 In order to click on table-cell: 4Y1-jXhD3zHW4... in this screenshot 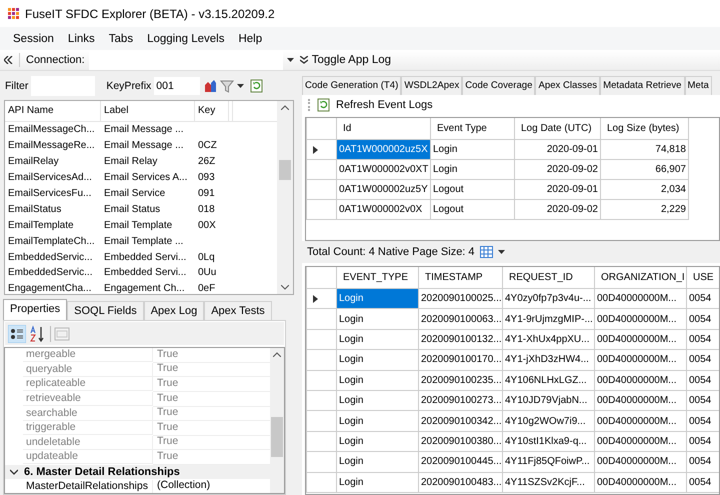, I will do `click(549, 360)`.